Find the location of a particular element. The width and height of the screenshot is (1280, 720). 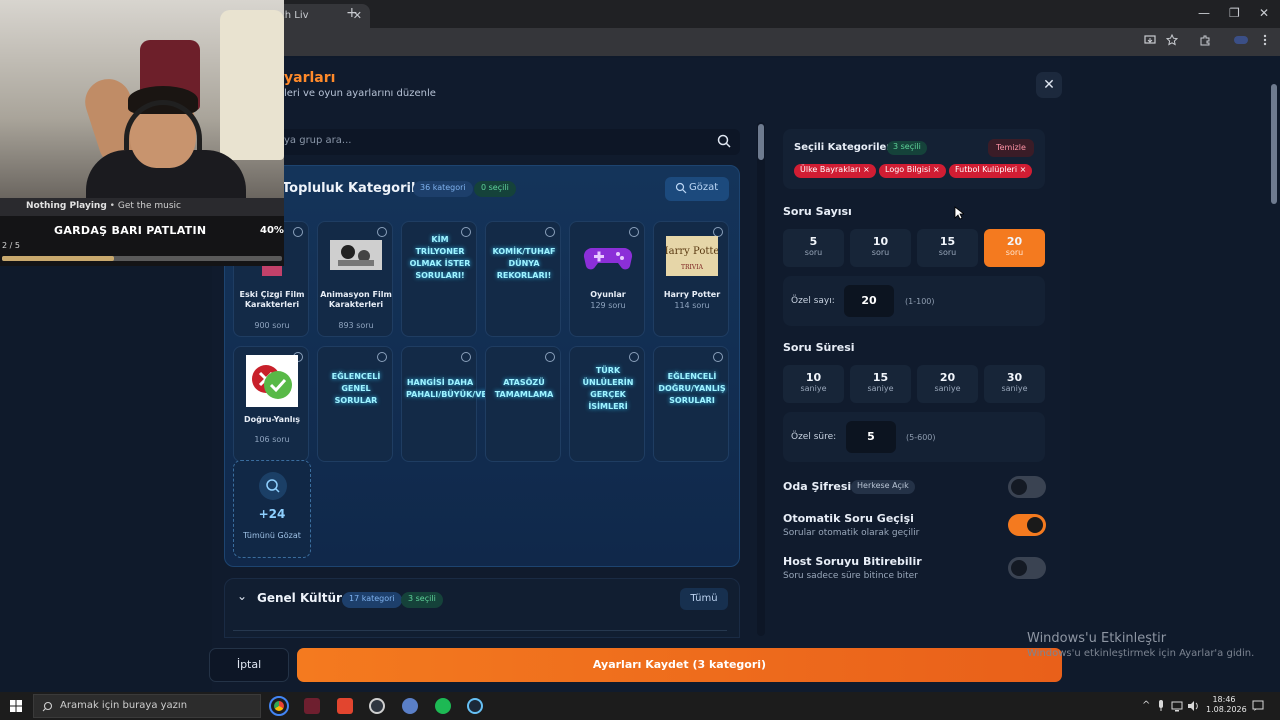

taskbar-search-input: Aramak için buraya yazın is located at coordinates (147, 706).